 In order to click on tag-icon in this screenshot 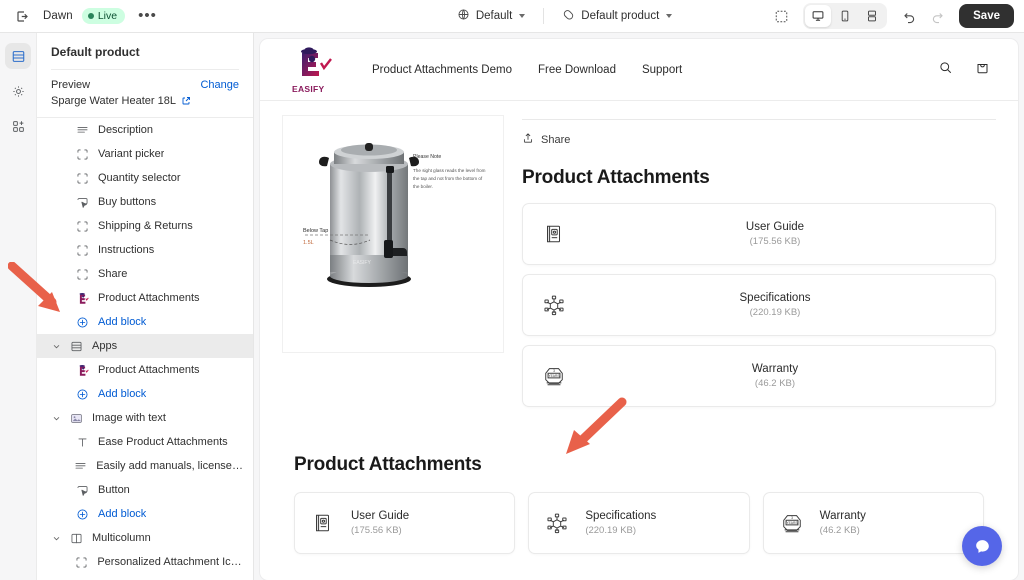, I will do `click(568, 16)`.